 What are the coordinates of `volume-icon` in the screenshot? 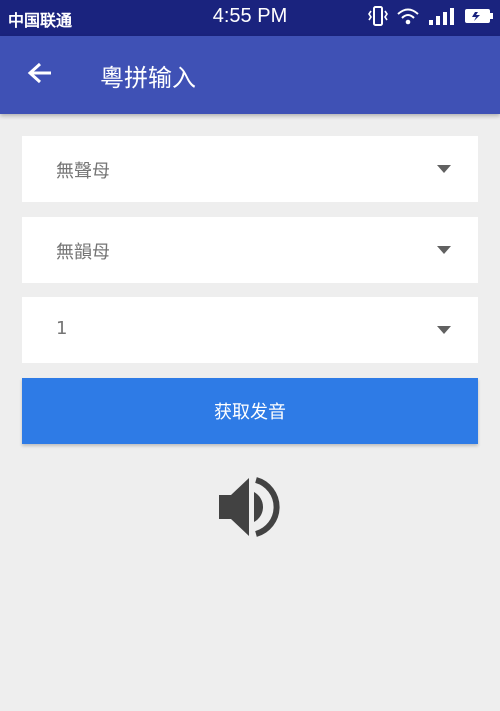 It's located at (250, 510).